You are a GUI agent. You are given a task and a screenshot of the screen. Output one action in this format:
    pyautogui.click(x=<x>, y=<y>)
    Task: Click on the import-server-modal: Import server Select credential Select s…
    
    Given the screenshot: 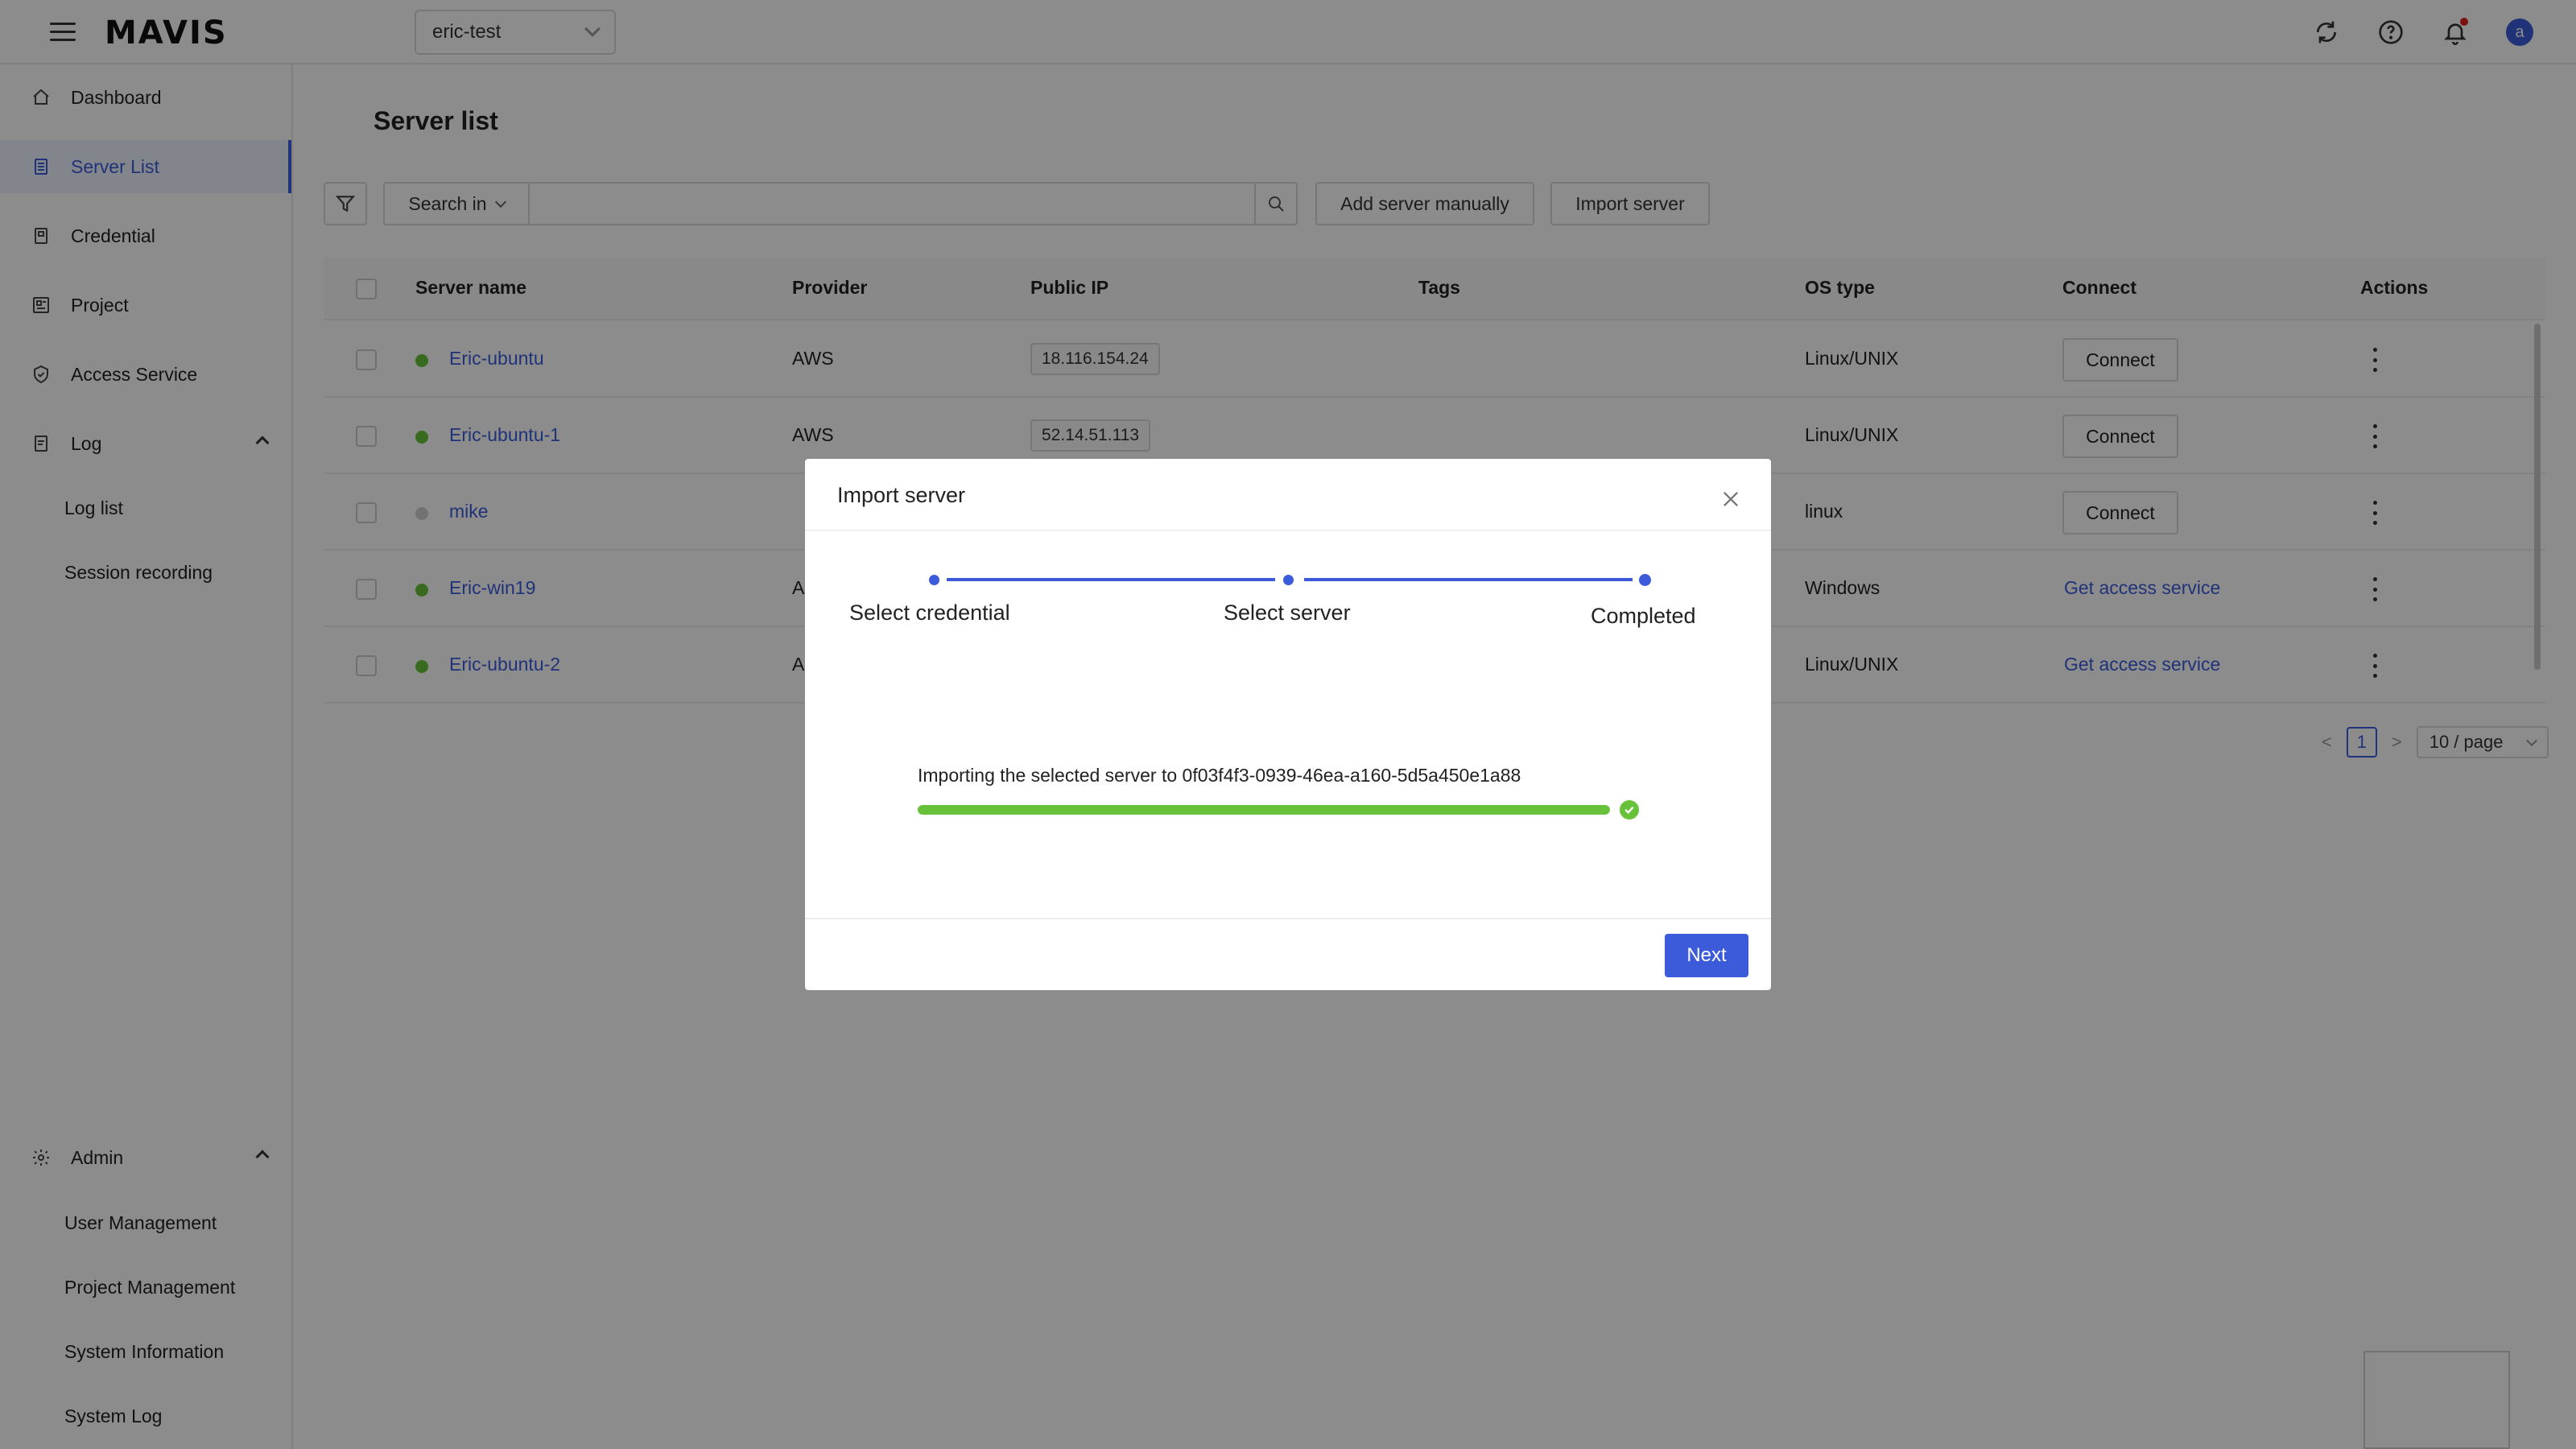 What is the action you would take?
    pyautogui.click(x=1288, y=724)
    